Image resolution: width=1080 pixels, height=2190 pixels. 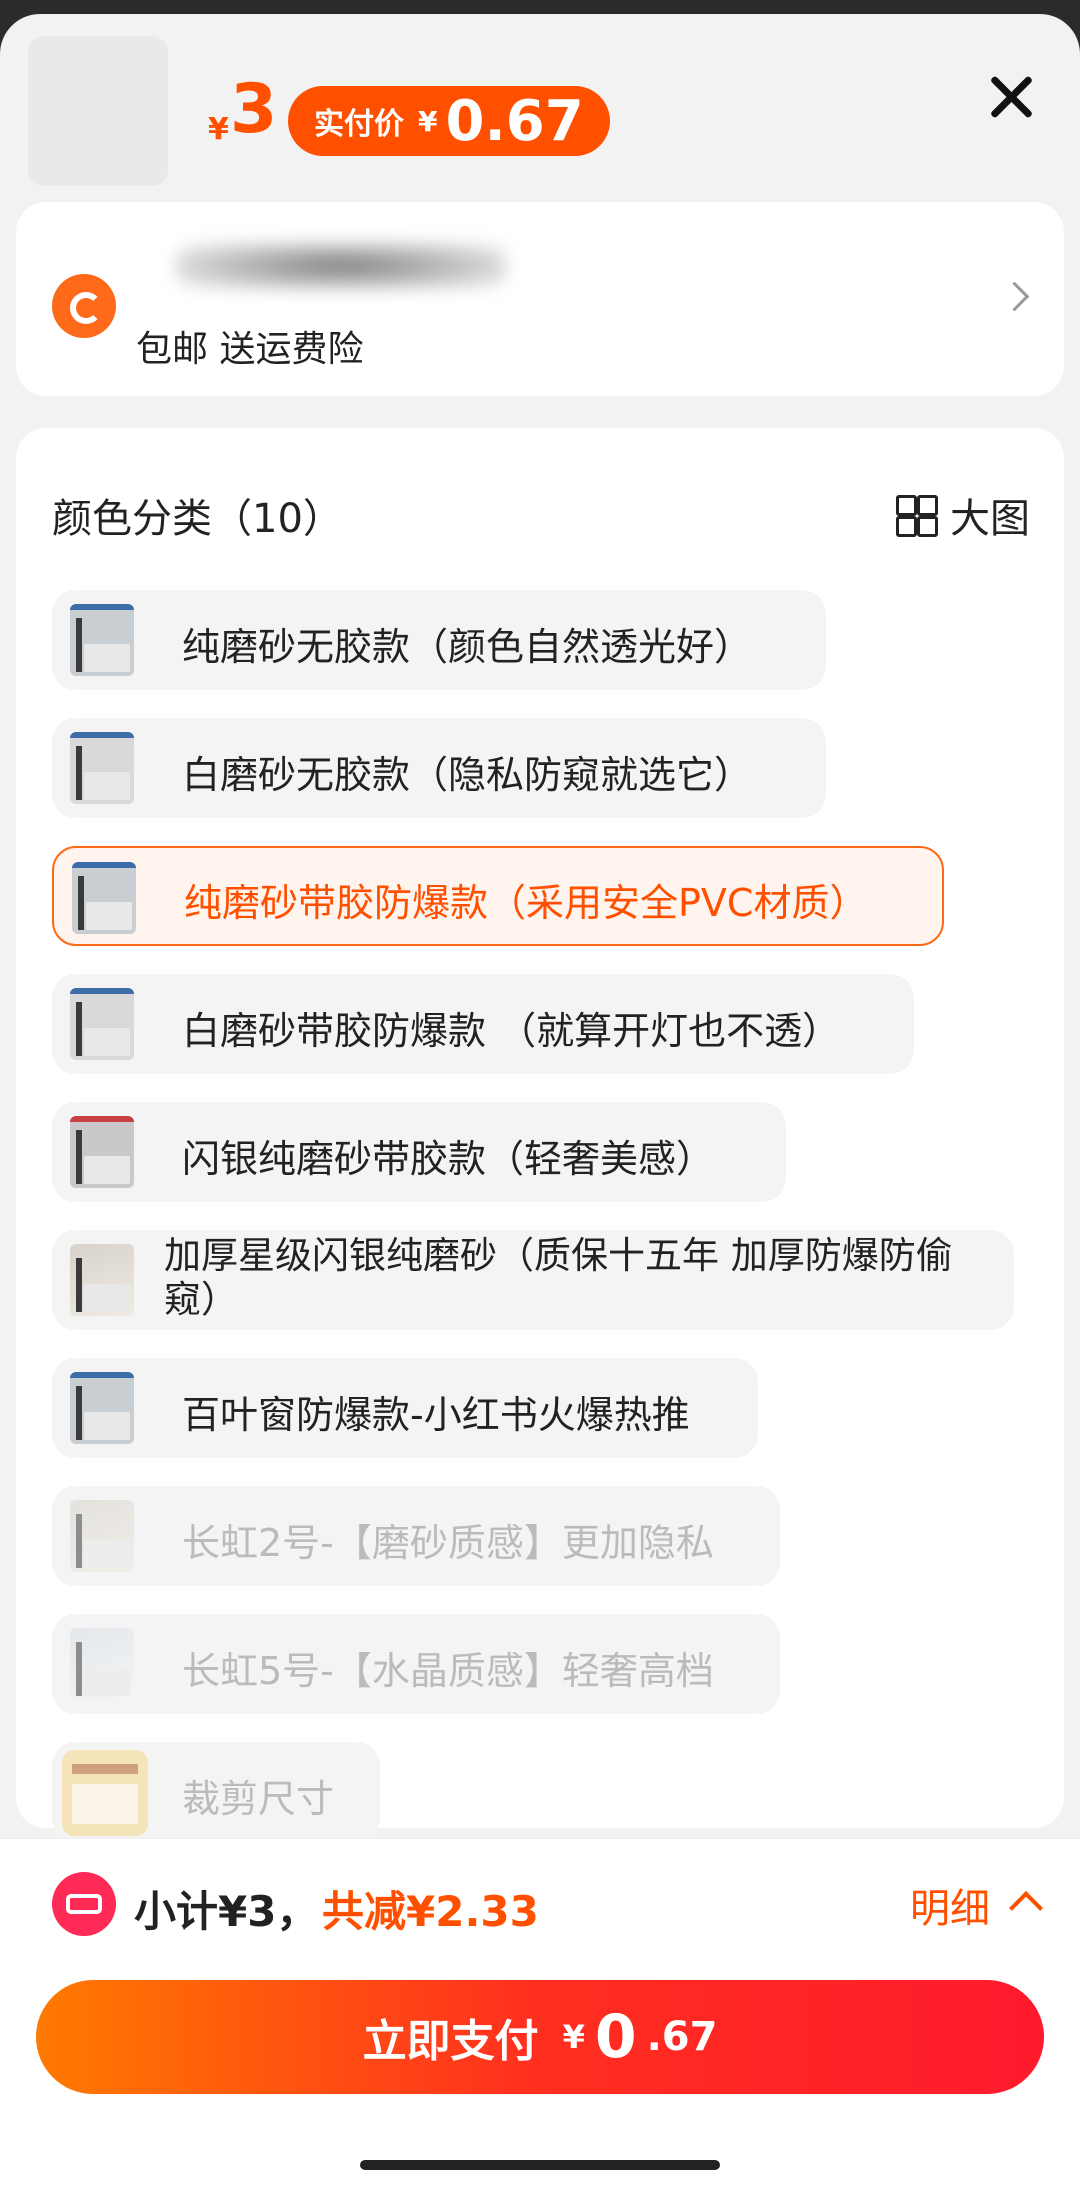 I want to click on shop-logo-icon, so click(x=84, y=306).